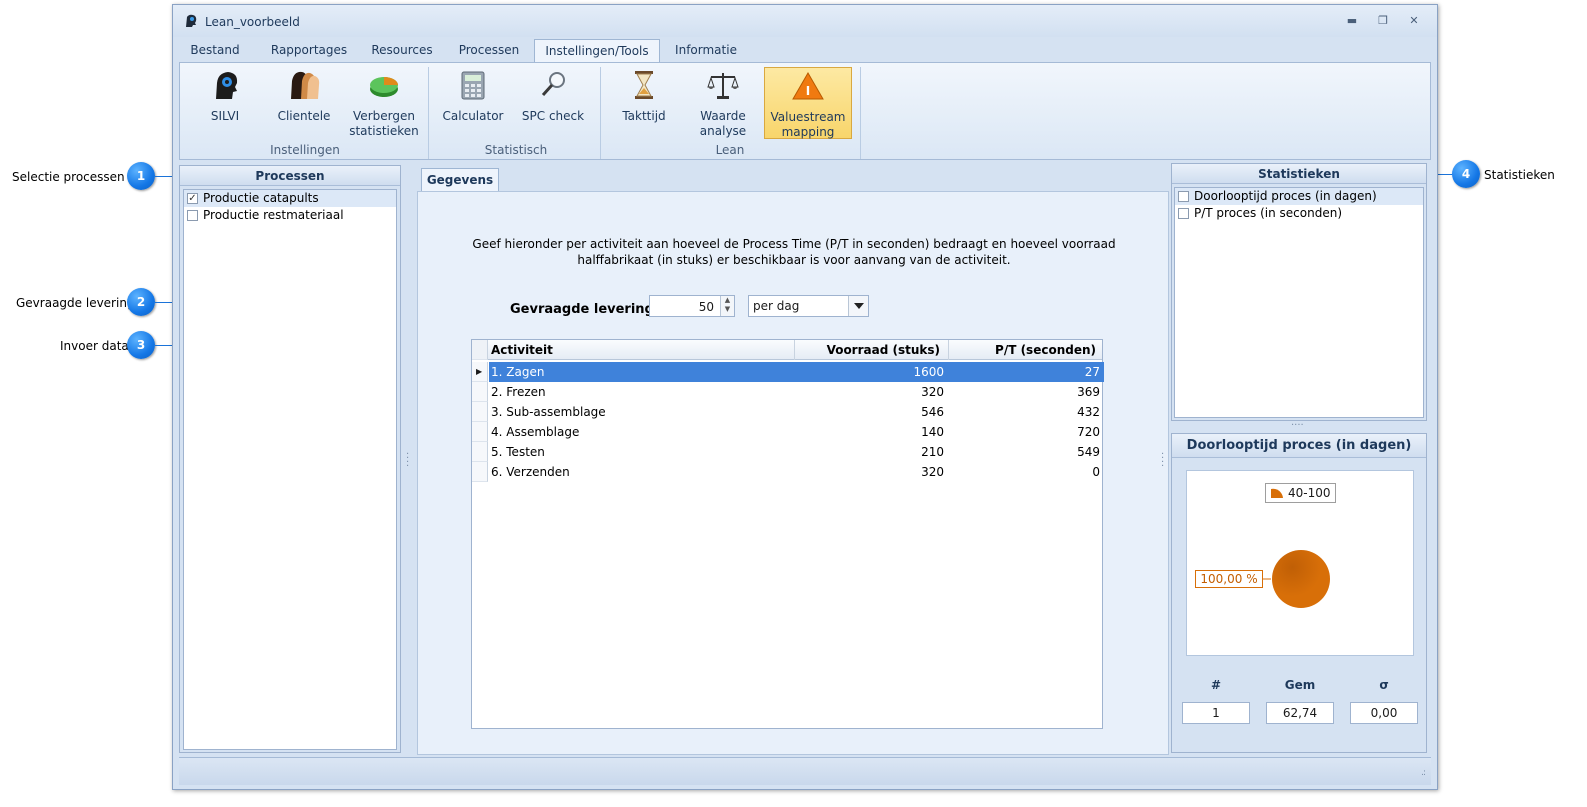 Image resolution: width=1587 pixels, height=807 pixels. Describe the element at coordinates (1299, 174) in the screenshot. I see `statistieken-title: Statistieken` at that location.